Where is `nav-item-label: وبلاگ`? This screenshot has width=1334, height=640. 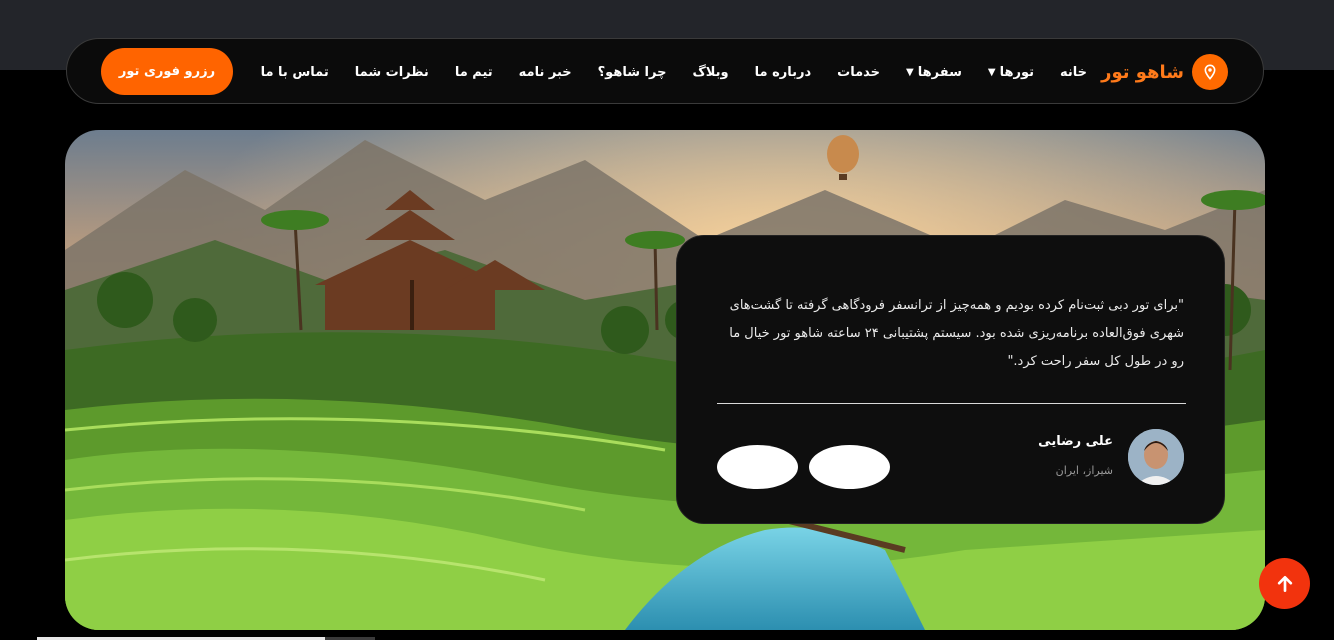 nav-item-label: وبلاگ is located at coordinates (710, 72).